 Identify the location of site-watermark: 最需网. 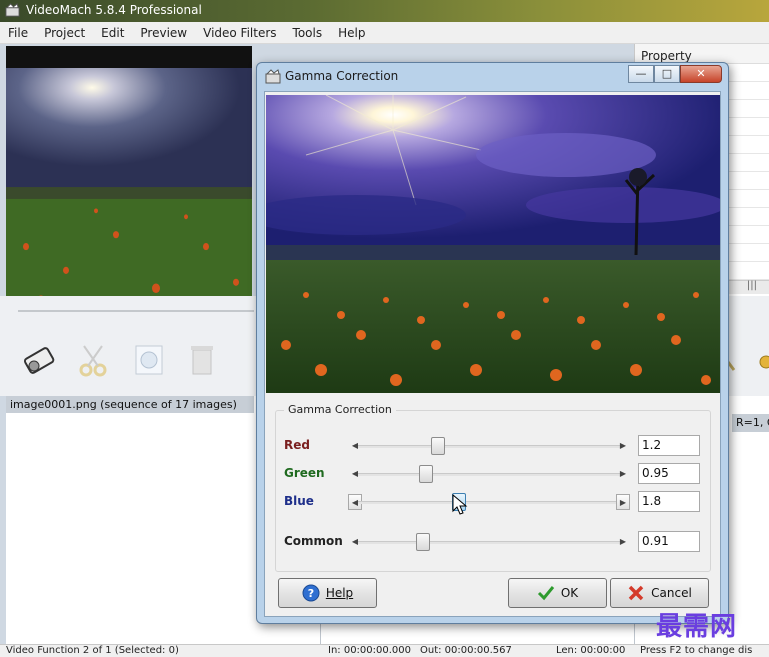
(697, 627).